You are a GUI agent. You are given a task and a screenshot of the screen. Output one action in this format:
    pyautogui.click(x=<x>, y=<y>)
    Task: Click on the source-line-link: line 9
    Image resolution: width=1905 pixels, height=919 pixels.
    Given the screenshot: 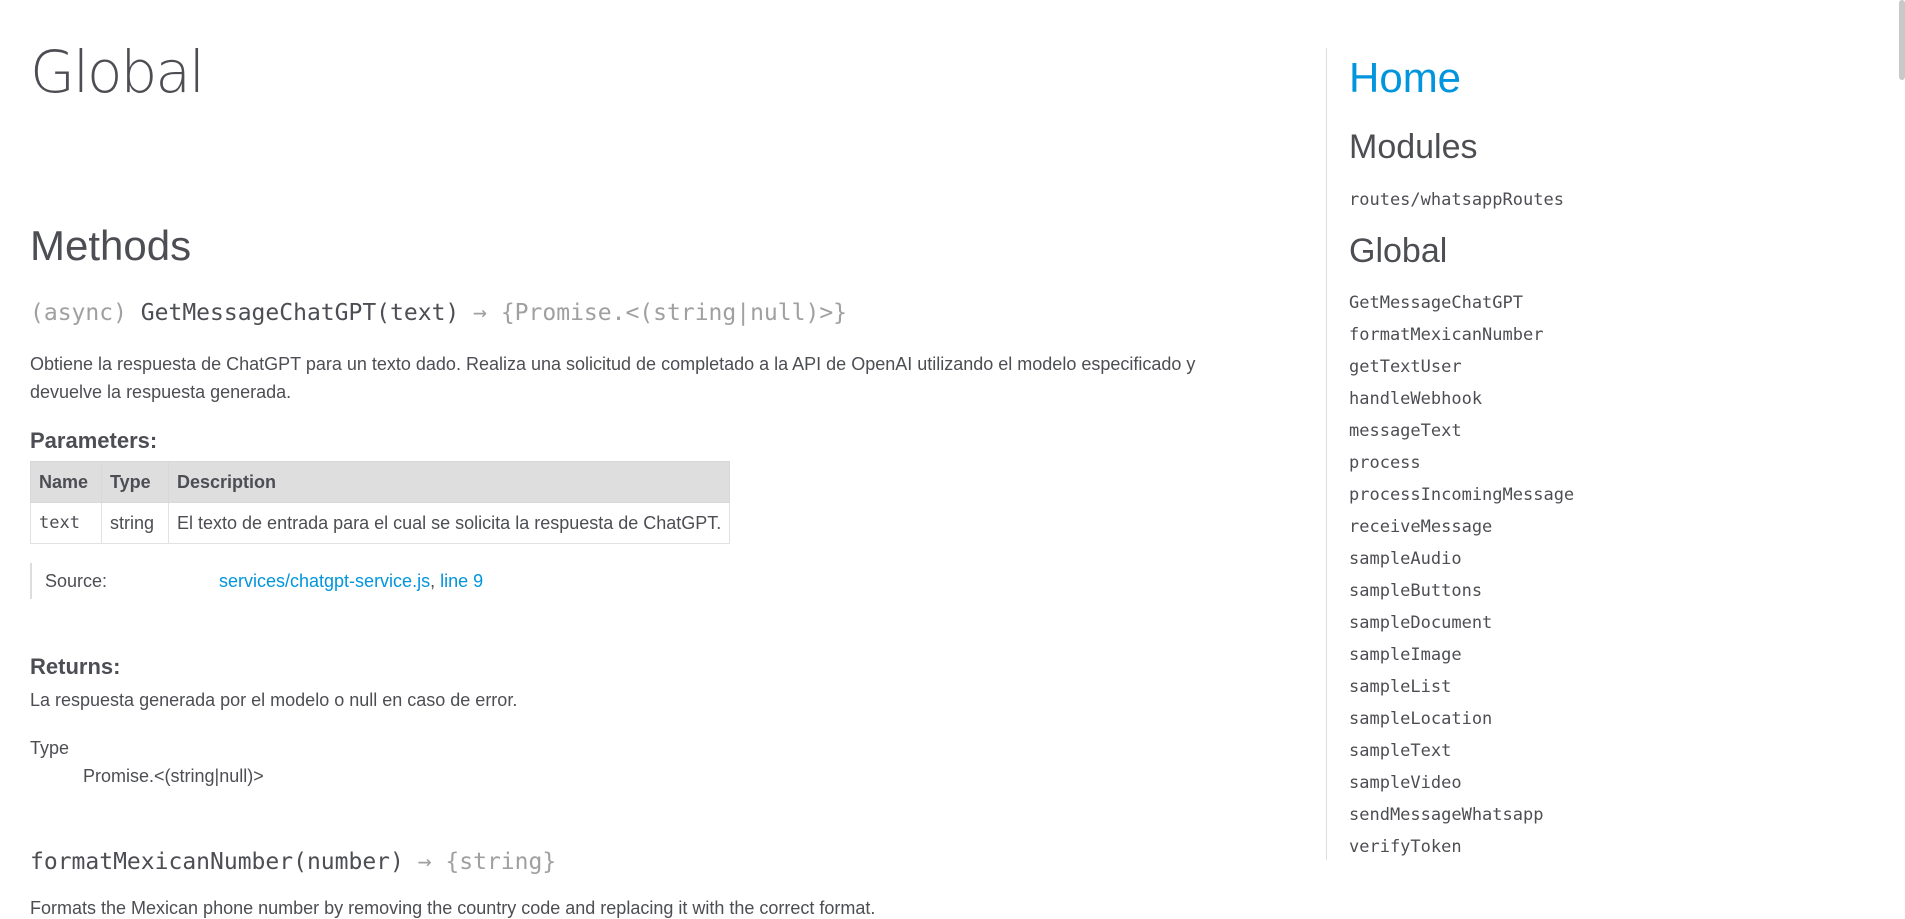 What is the action you would take?
    pyautogui.click(x=461, y=581)
    